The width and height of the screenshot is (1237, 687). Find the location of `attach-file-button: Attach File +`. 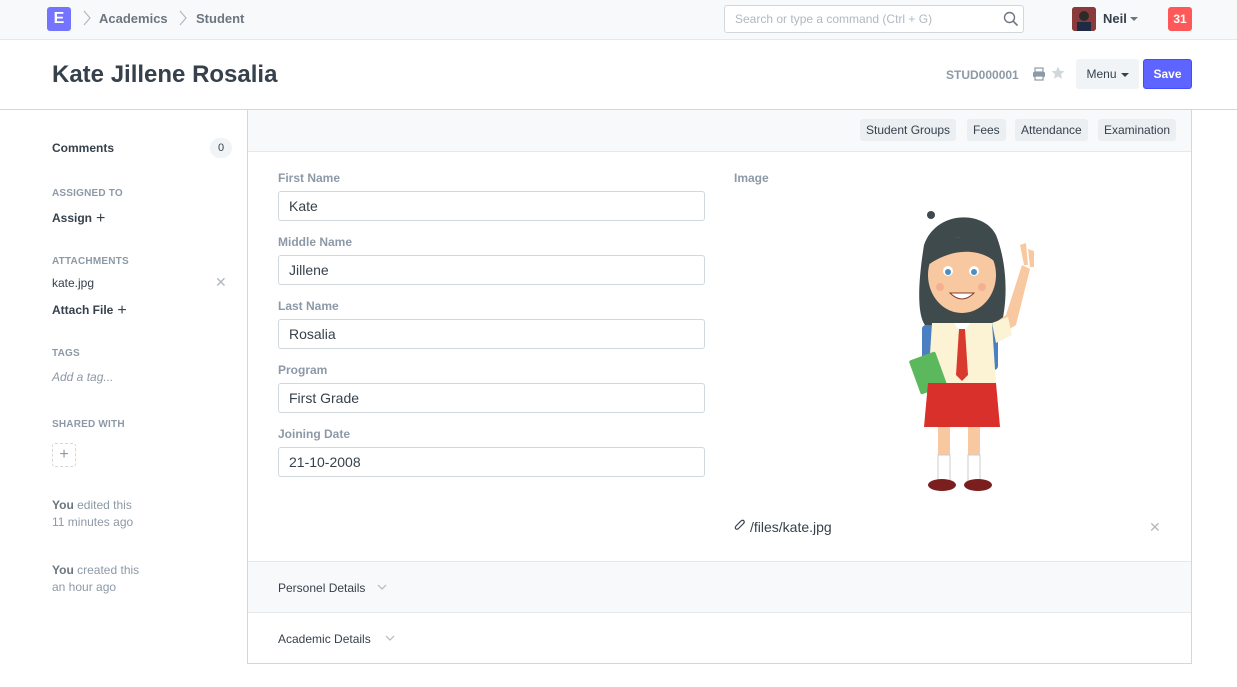

attach-file-button: Attach File + is located at coordinates (89, 310).